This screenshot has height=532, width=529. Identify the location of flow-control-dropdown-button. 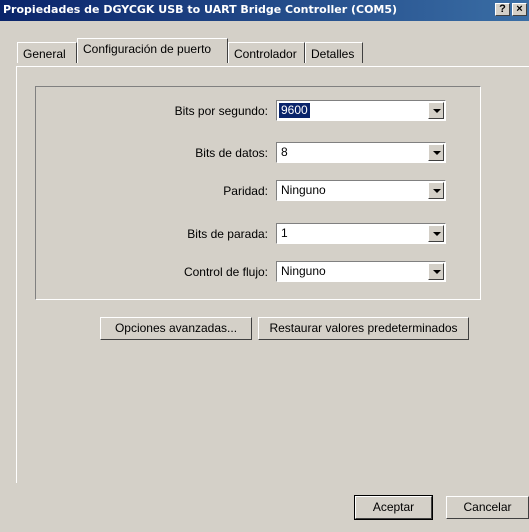
(436, 271).